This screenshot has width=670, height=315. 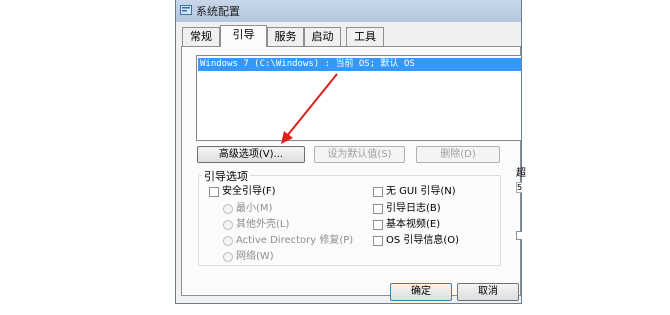 I want to click on os-boot-info-label: OS 引导信息(O), so click(x=423, y=240).